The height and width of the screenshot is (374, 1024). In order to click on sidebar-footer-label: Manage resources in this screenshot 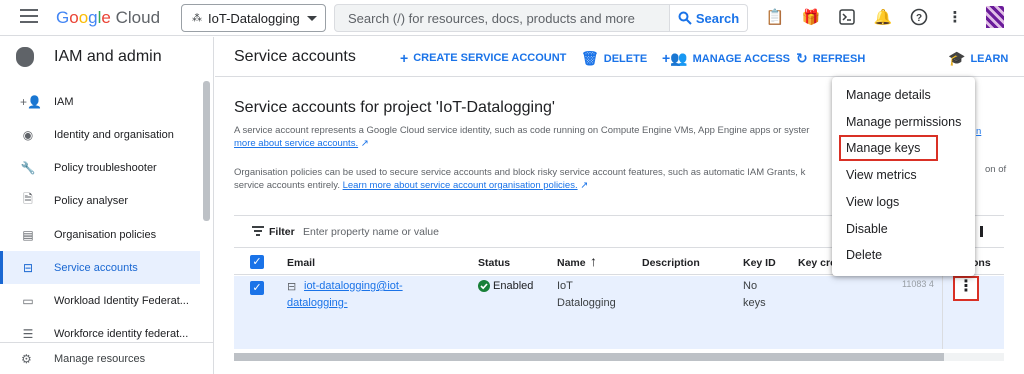, I will do `click(100, 358)`.